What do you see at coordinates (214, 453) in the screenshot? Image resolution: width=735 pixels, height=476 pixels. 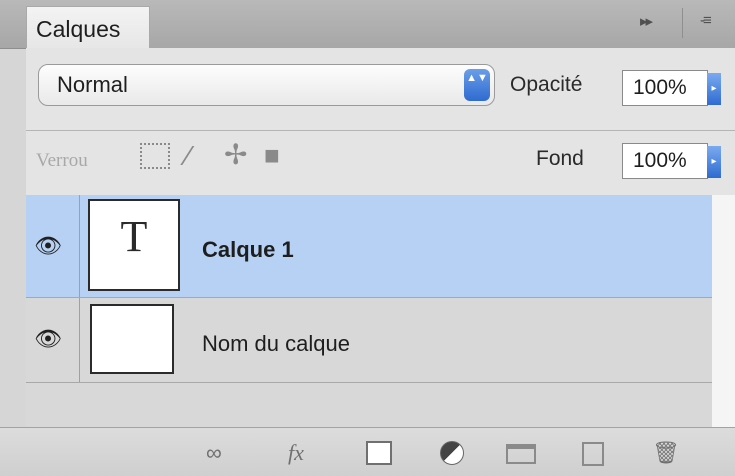 I see `link-layers-icon: ∞` at bounding box center [214, 453].